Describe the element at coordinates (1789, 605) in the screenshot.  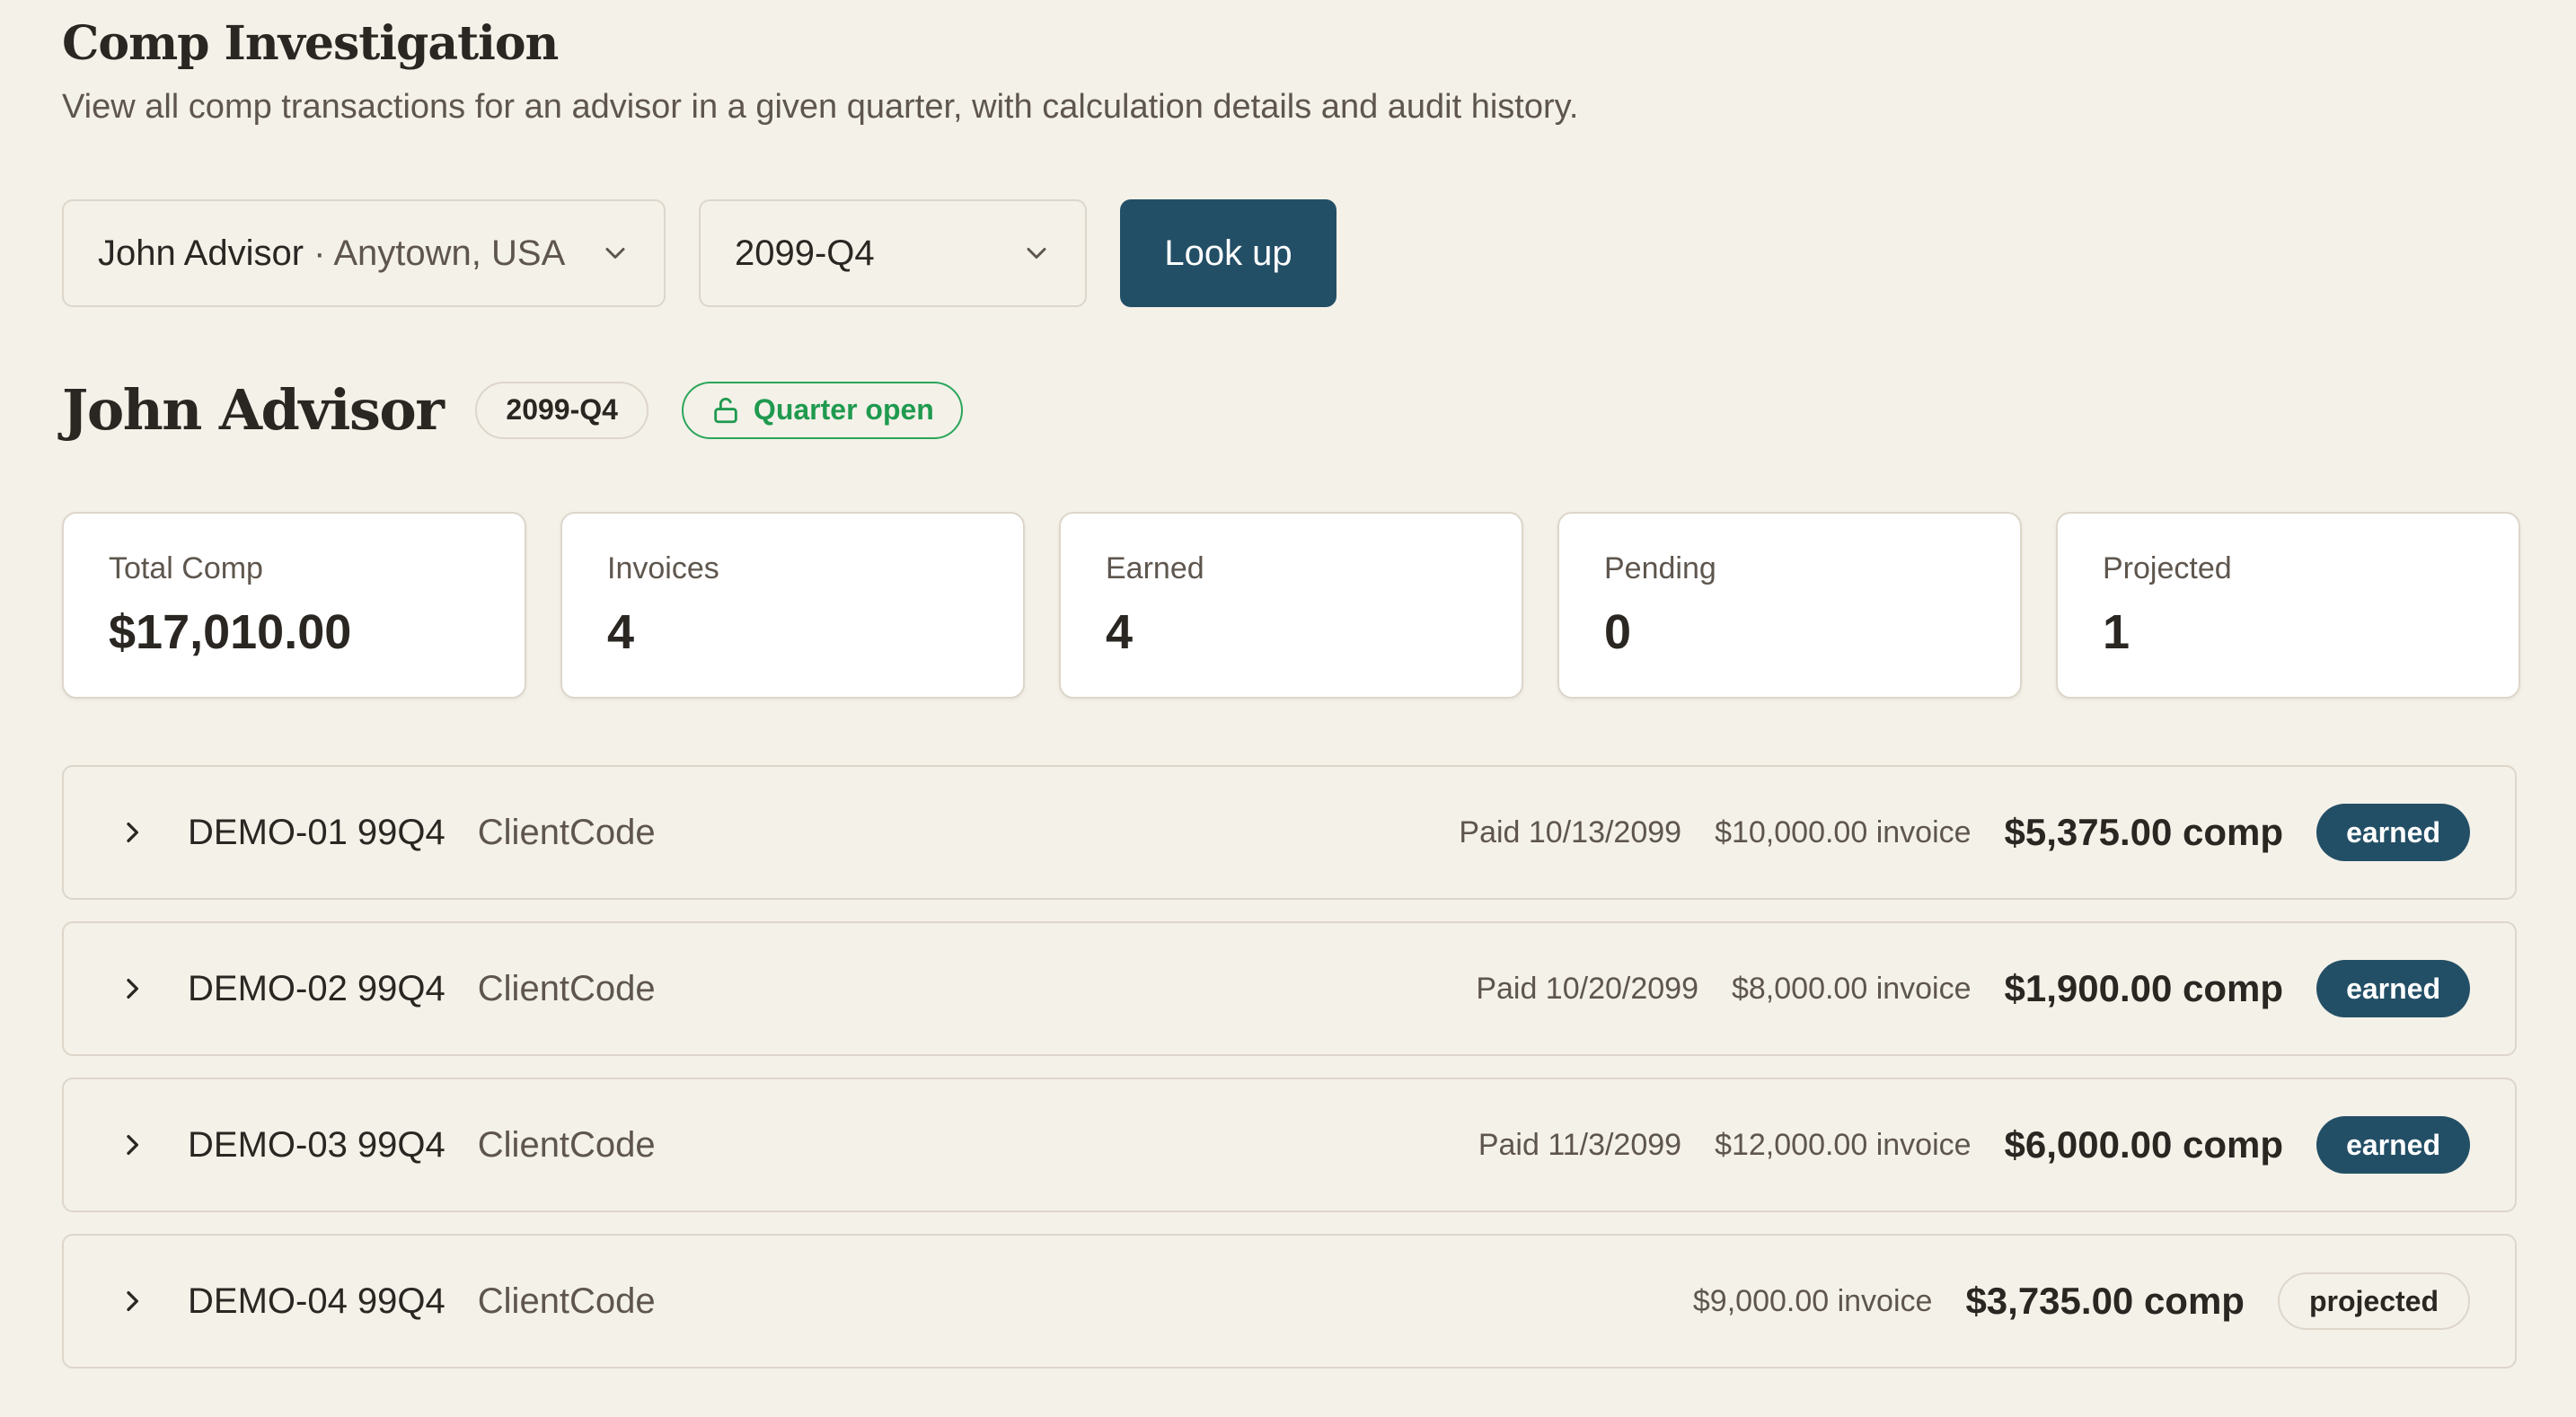
I see `stat-card-pending: Pending 0` at that location.